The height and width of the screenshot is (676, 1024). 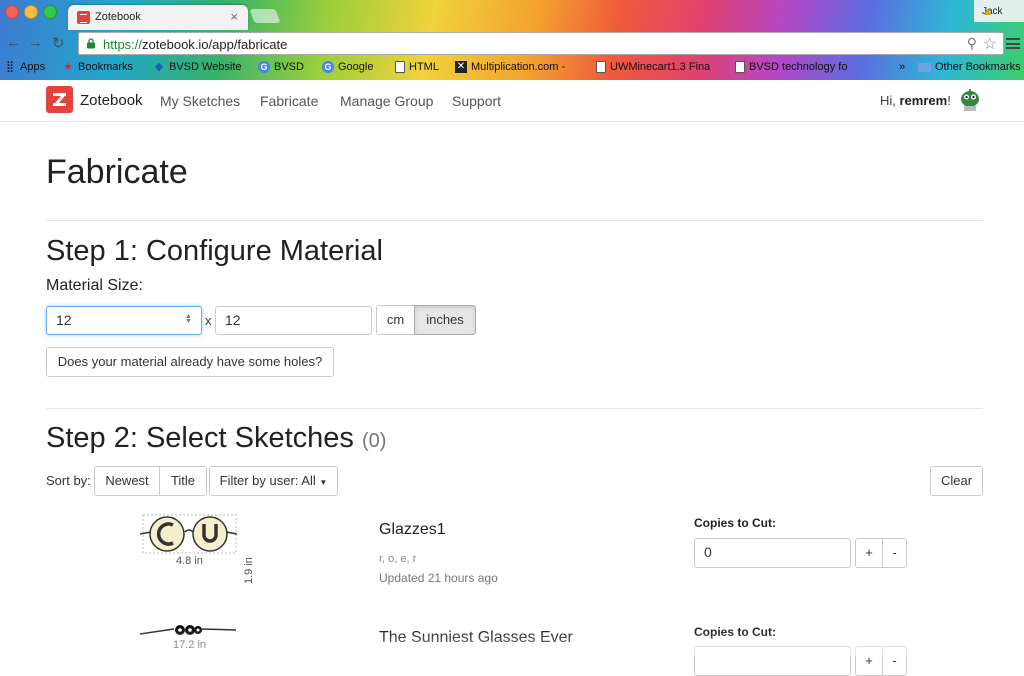 I want to click on nav-support: Support, so click(x=476, y=101).